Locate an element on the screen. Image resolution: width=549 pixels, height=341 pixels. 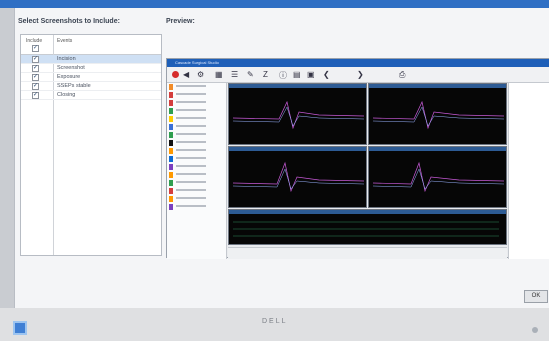
table-row: ✓ SSEPs stable is located at coordinates (91, 86).